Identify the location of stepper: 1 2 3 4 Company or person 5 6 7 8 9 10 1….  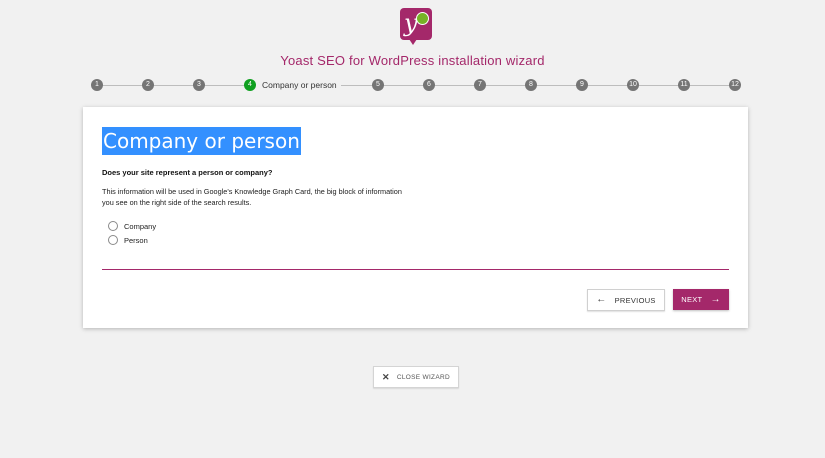
(416, 86).